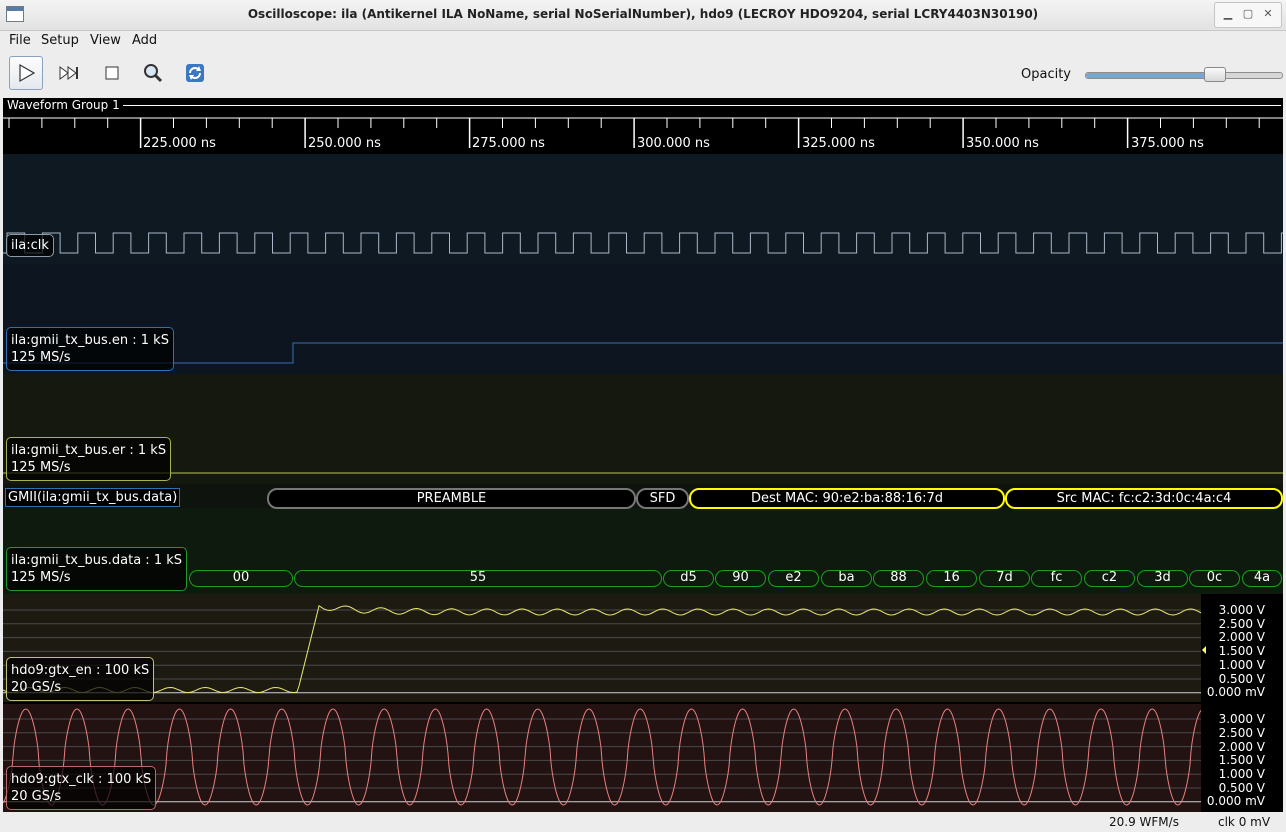 The height and width of the screenshot is (832, 1286). Describe the element at coordinates (688, 578) in the screenshot. I see `data-byte: d5` at that location.